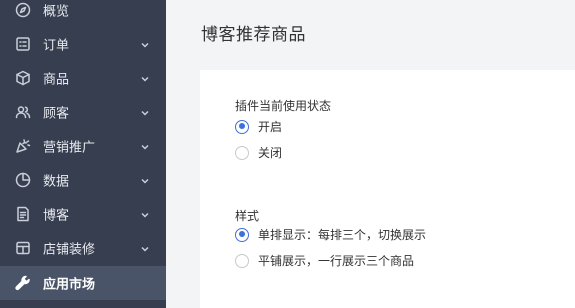 This screenshot has width=575, height=308. What do you see at coordinates (56, 215) in the screenshot?
I see `sidebar-item-label: 博客` at bounding box center [56, 215].